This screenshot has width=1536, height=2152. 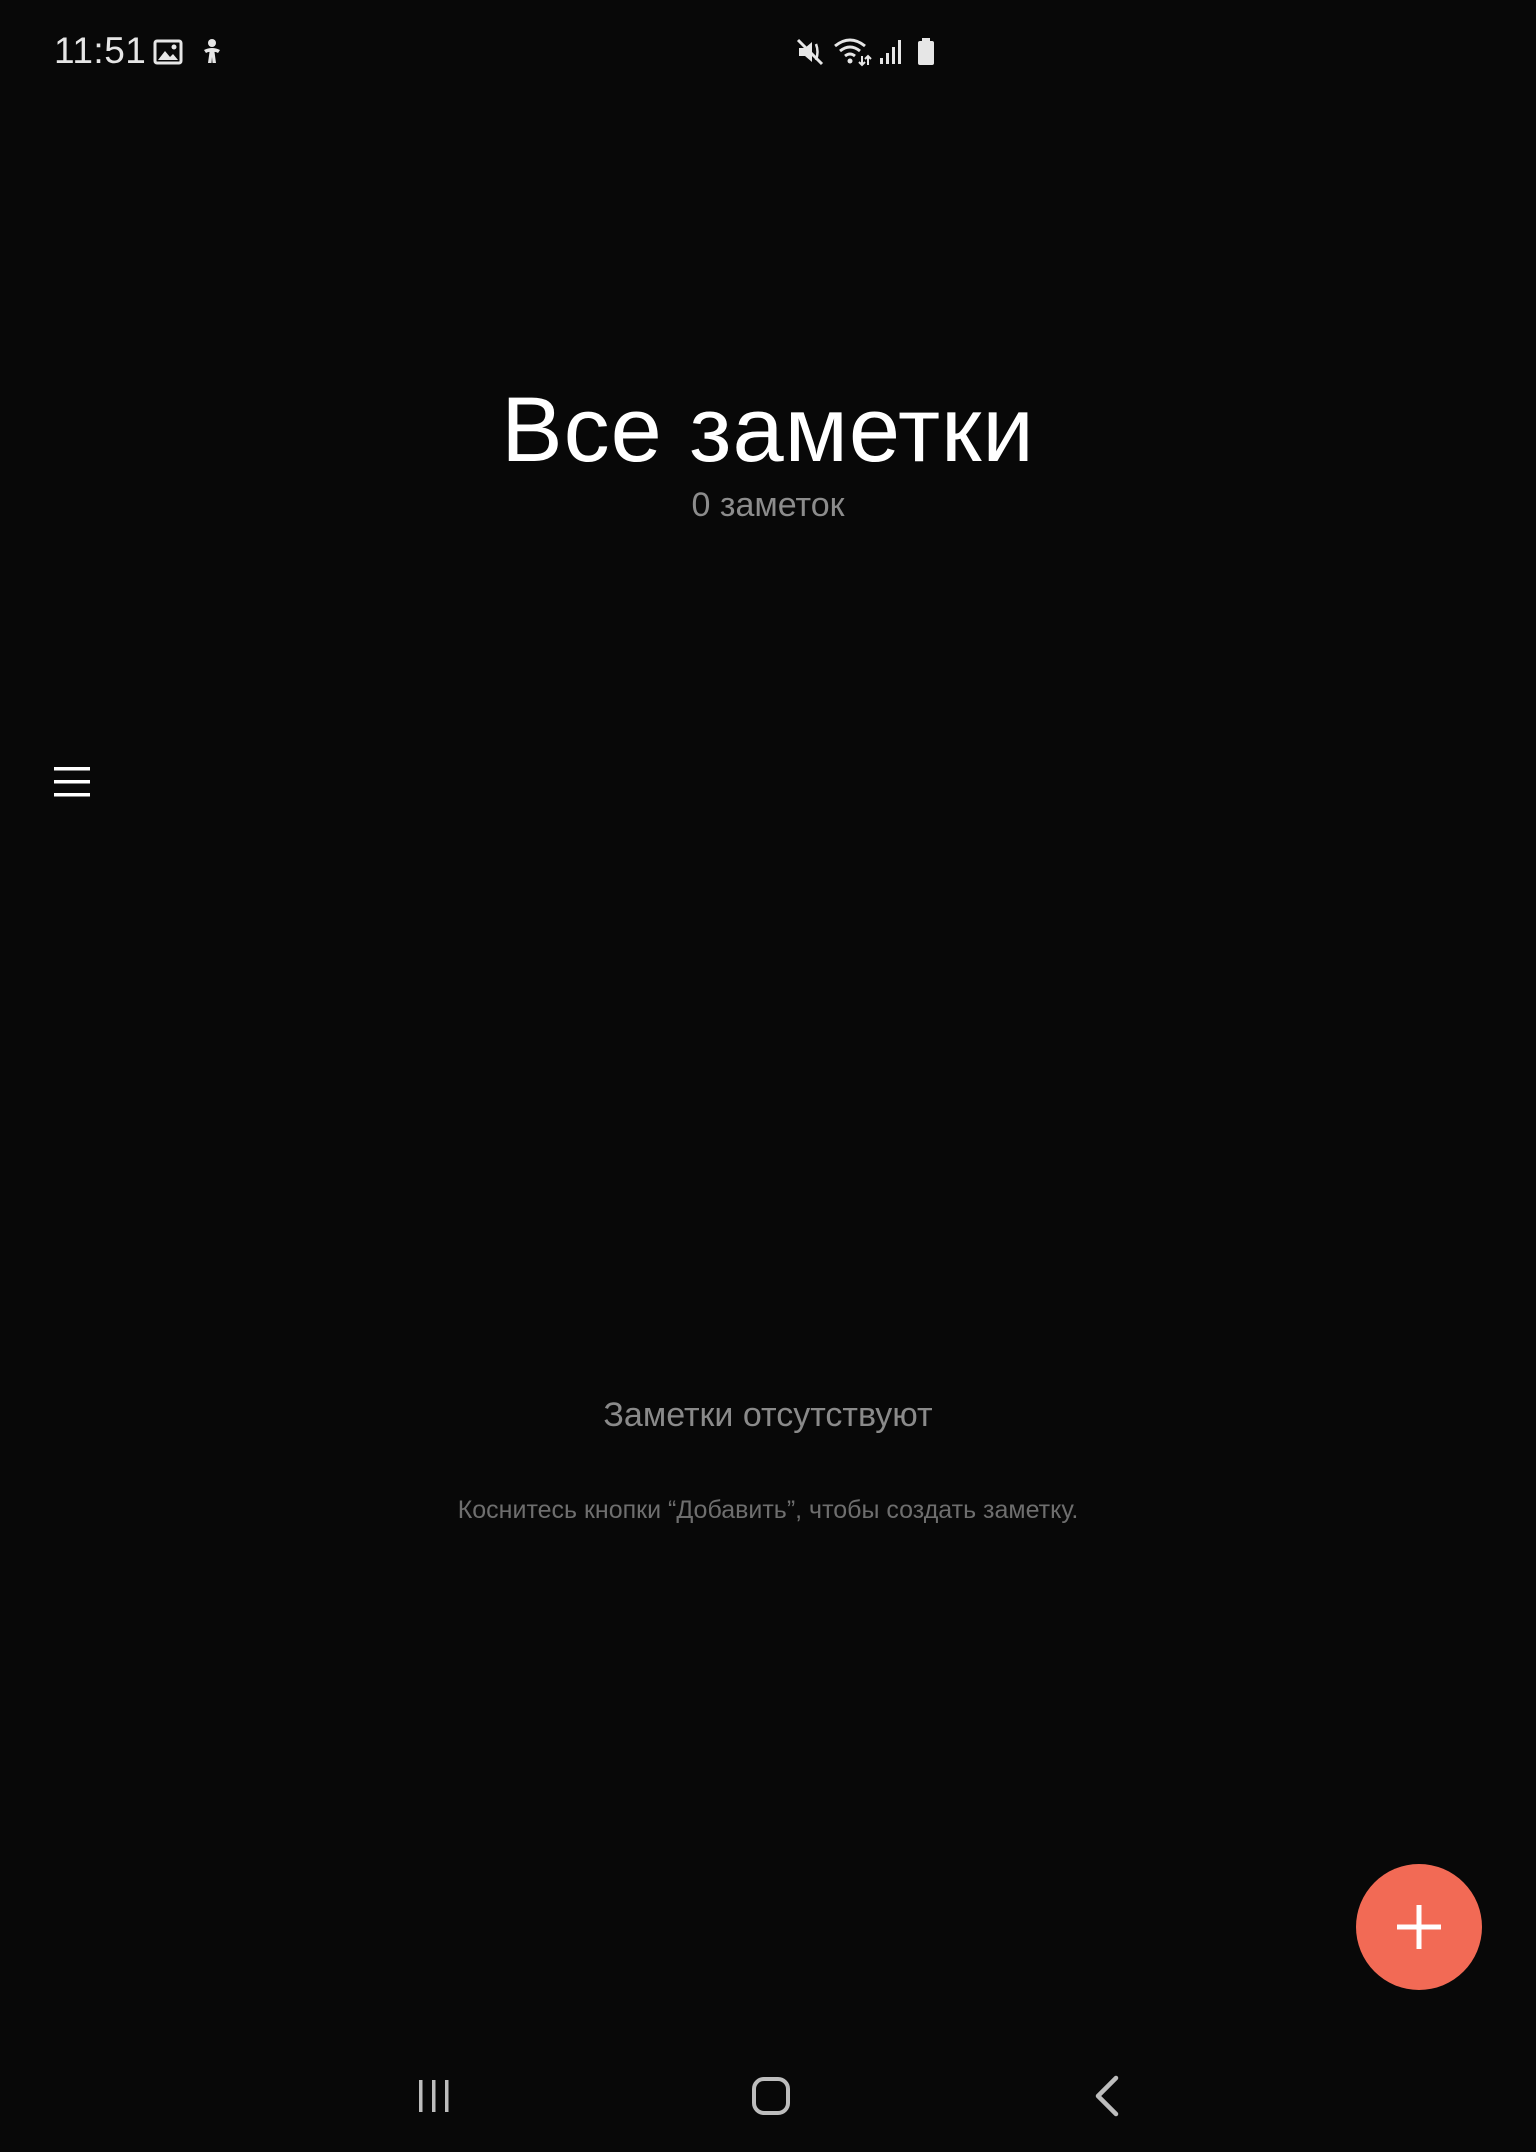 I want to click on menu-button, so click(x=73, y=781).